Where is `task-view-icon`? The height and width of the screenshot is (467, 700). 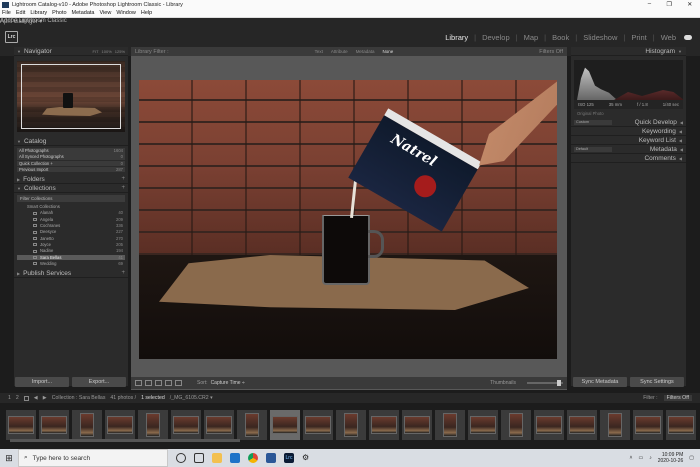 task-view-icon is located at coordinates (199, 458).